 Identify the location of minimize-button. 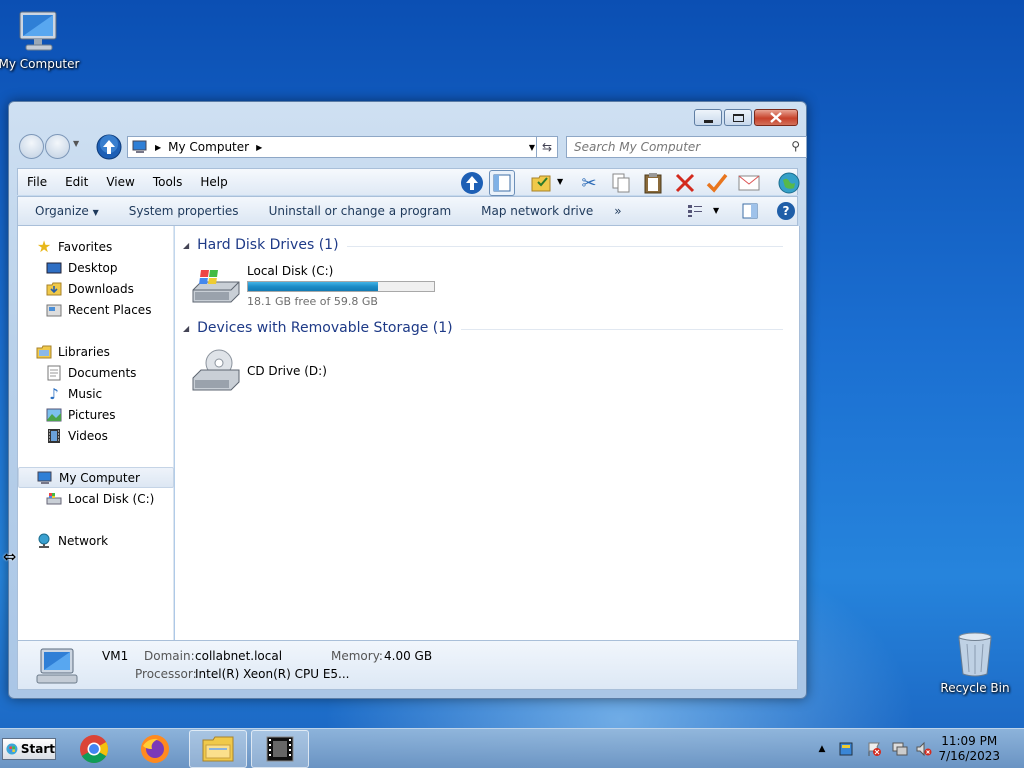
(708, 117).